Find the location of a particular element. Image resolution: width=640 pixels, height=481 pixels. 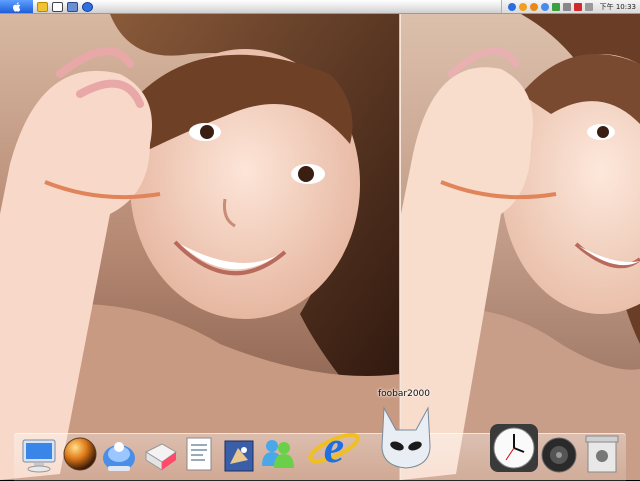

finder-icon is located at coordinates (39, 455).